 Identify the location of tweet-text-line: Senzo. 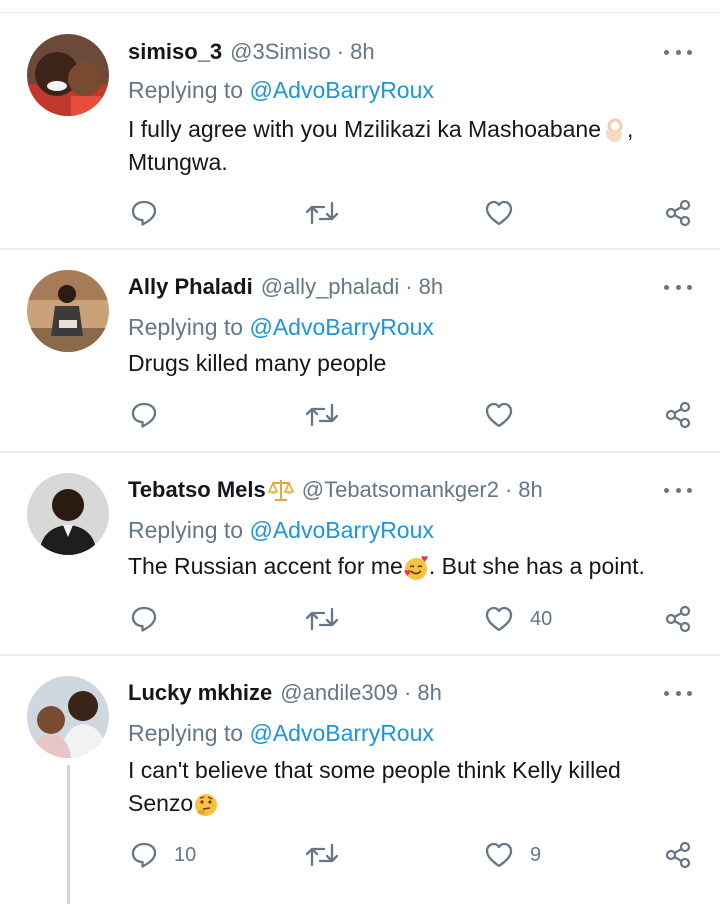
(161, 803).